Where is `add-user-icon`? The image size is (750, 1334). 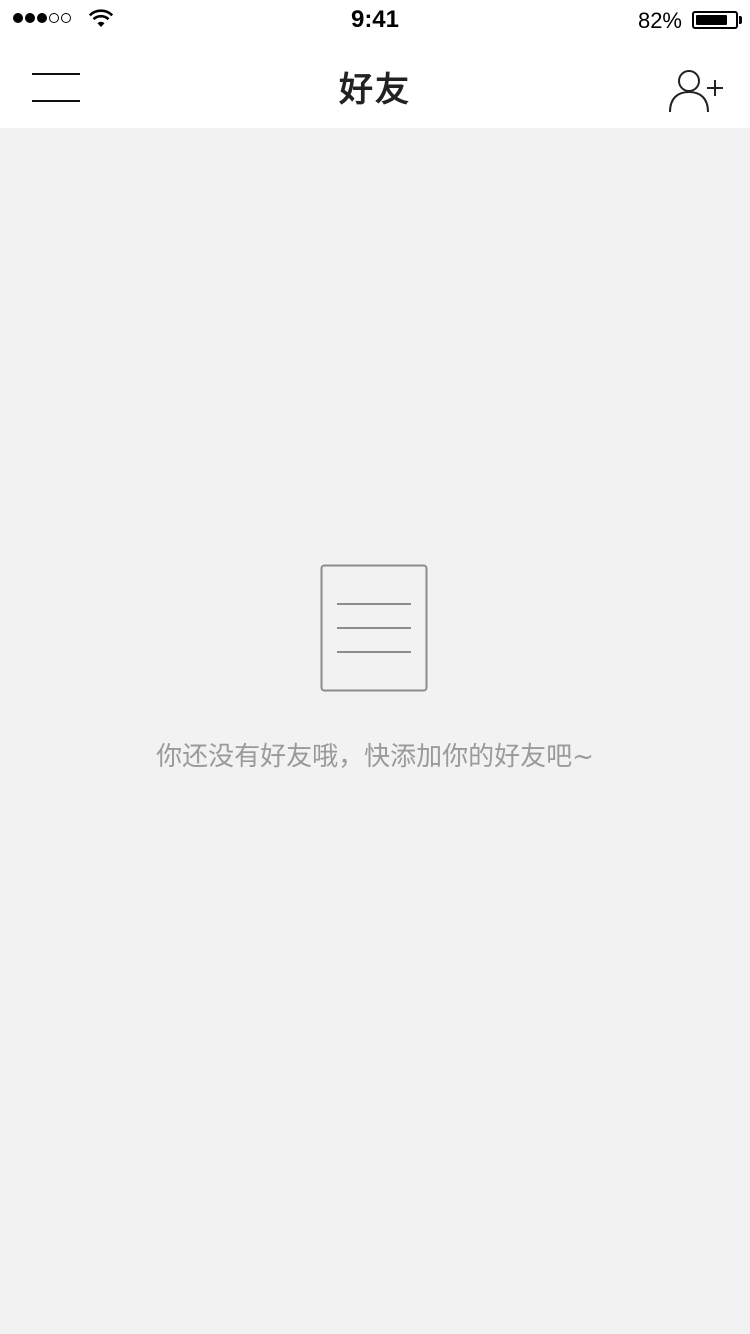
add-user-icon is located at coordinates (696, 91).